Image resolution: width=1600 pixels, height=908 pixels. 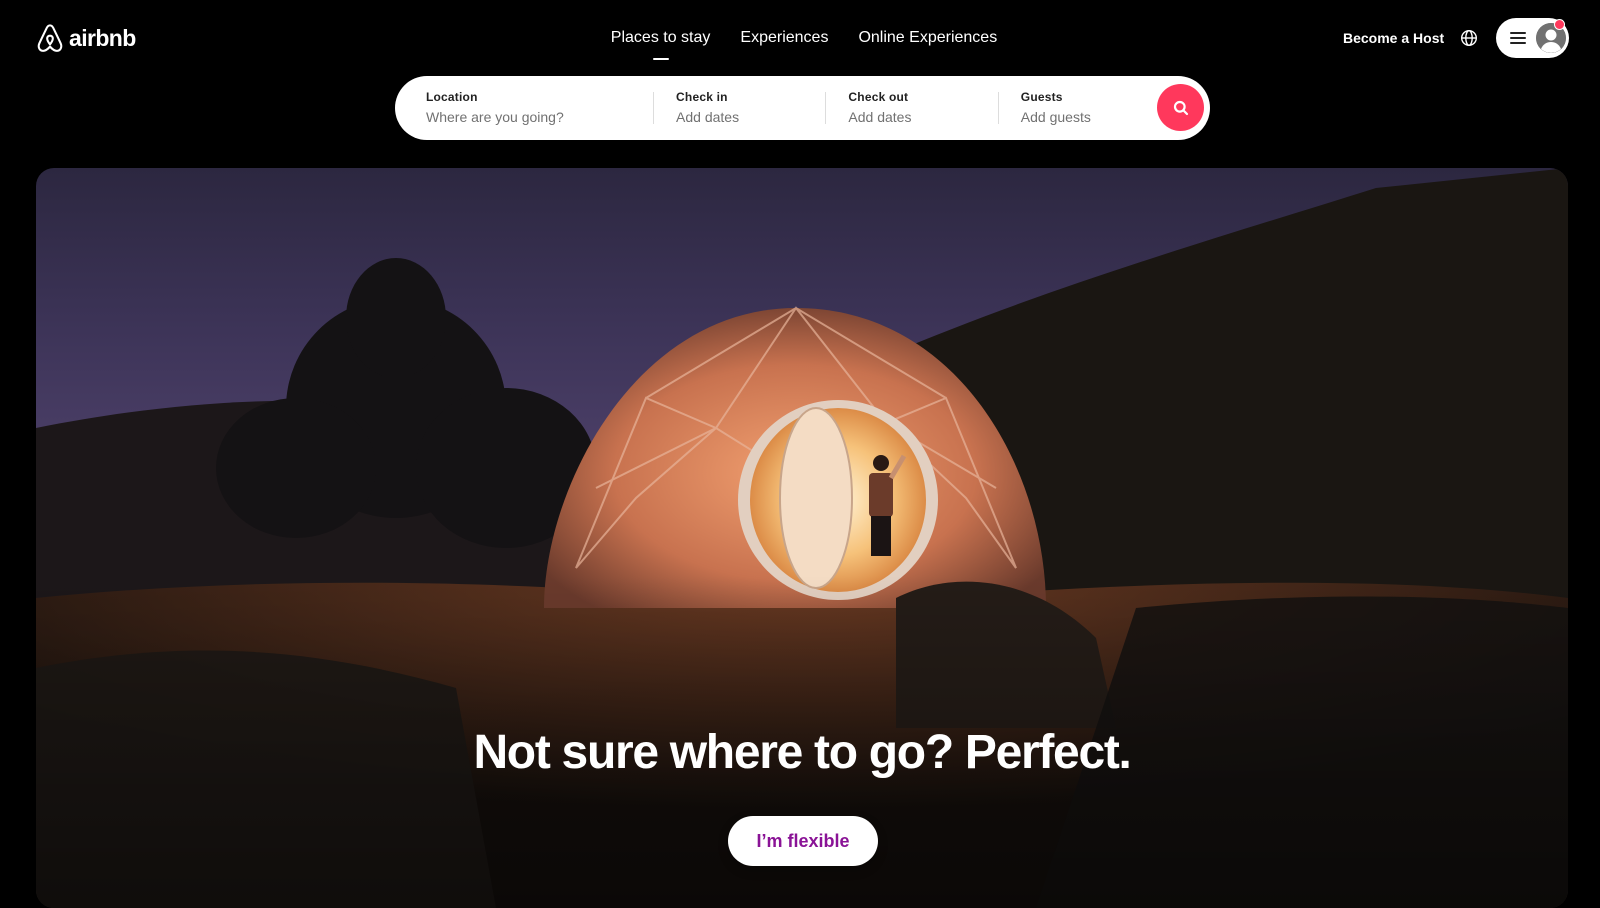 I want to click on search-icon, so click(x=1180, y=107).